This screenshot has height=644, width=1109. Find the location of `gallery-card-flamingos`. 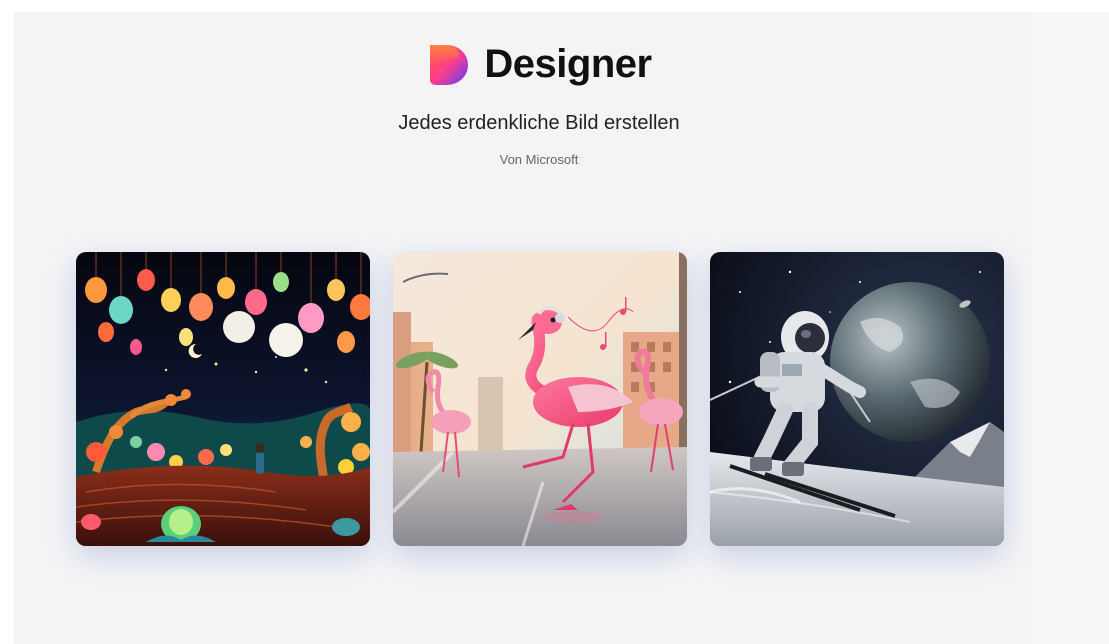

gallery-card-flamingos is located at coordinates (540, 399).